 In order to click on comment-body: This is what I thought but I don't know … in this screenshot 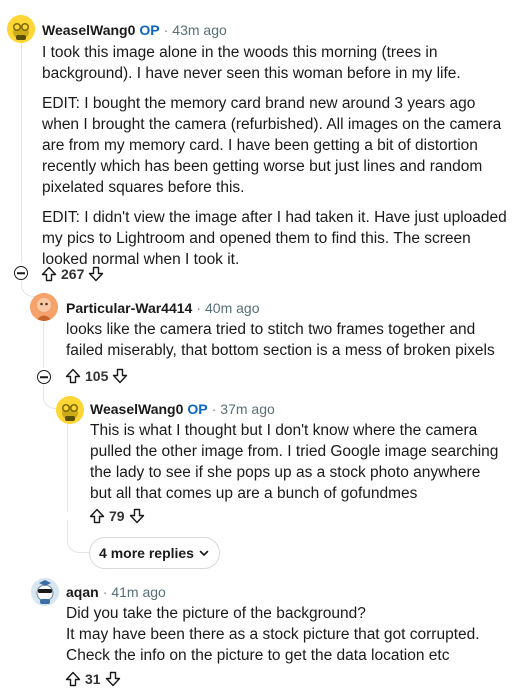, I will do `click(294, 462)`.